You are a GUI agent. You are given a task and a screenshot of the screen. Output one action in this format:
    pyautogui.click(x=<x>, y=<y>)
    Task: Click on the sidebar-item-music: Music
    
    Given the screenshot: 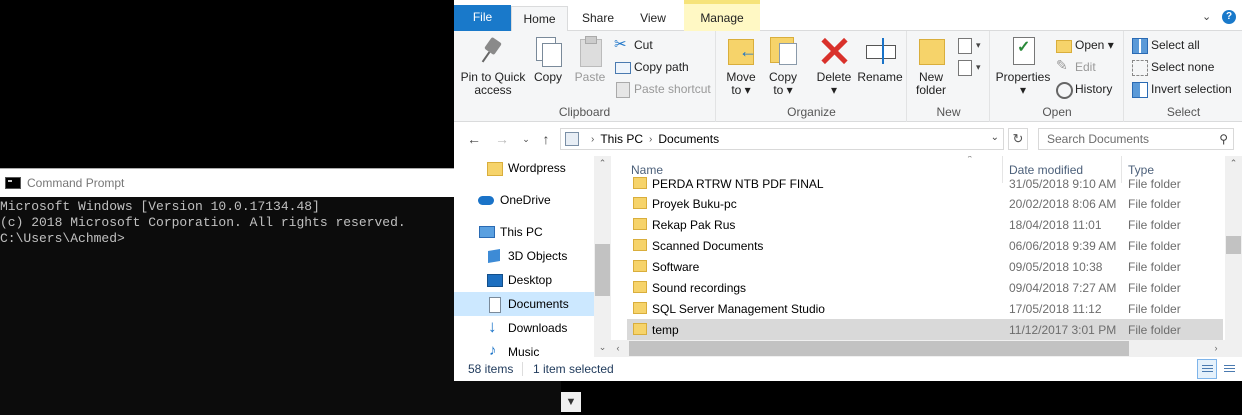 What is the action you would take?
    pyautogui.click(x=524, y=348)
    